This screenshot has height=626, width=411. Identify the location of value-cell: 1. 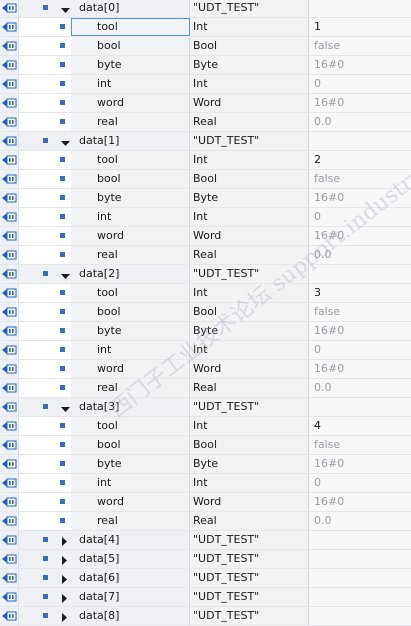
(360, 27).